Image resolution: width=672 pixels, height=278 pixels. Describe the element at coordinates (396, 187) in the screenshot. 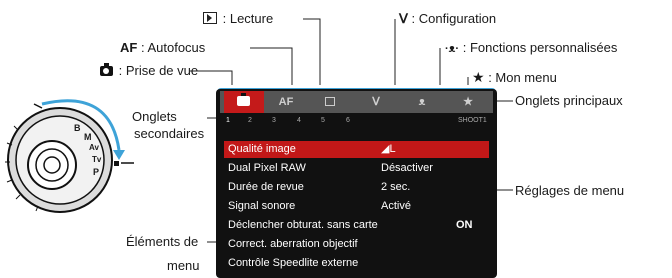

I see `menu-value-duree-revue: 2 sec.` at that location.